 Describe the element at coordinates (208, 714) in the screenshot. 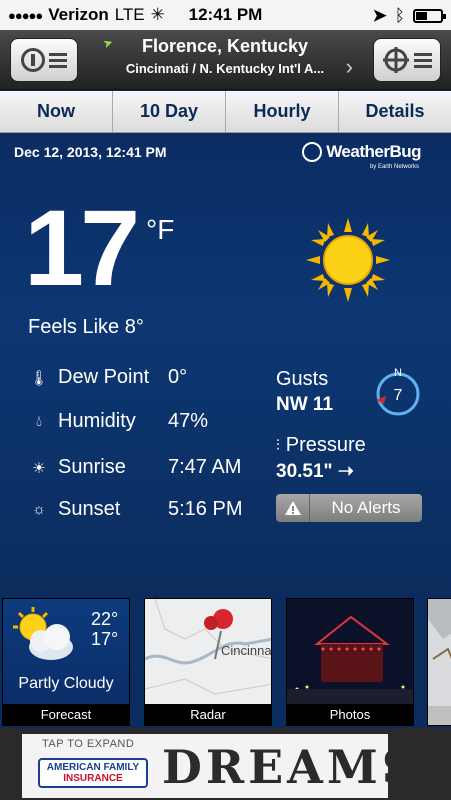

I see `radar-caption: Radar` at that location.